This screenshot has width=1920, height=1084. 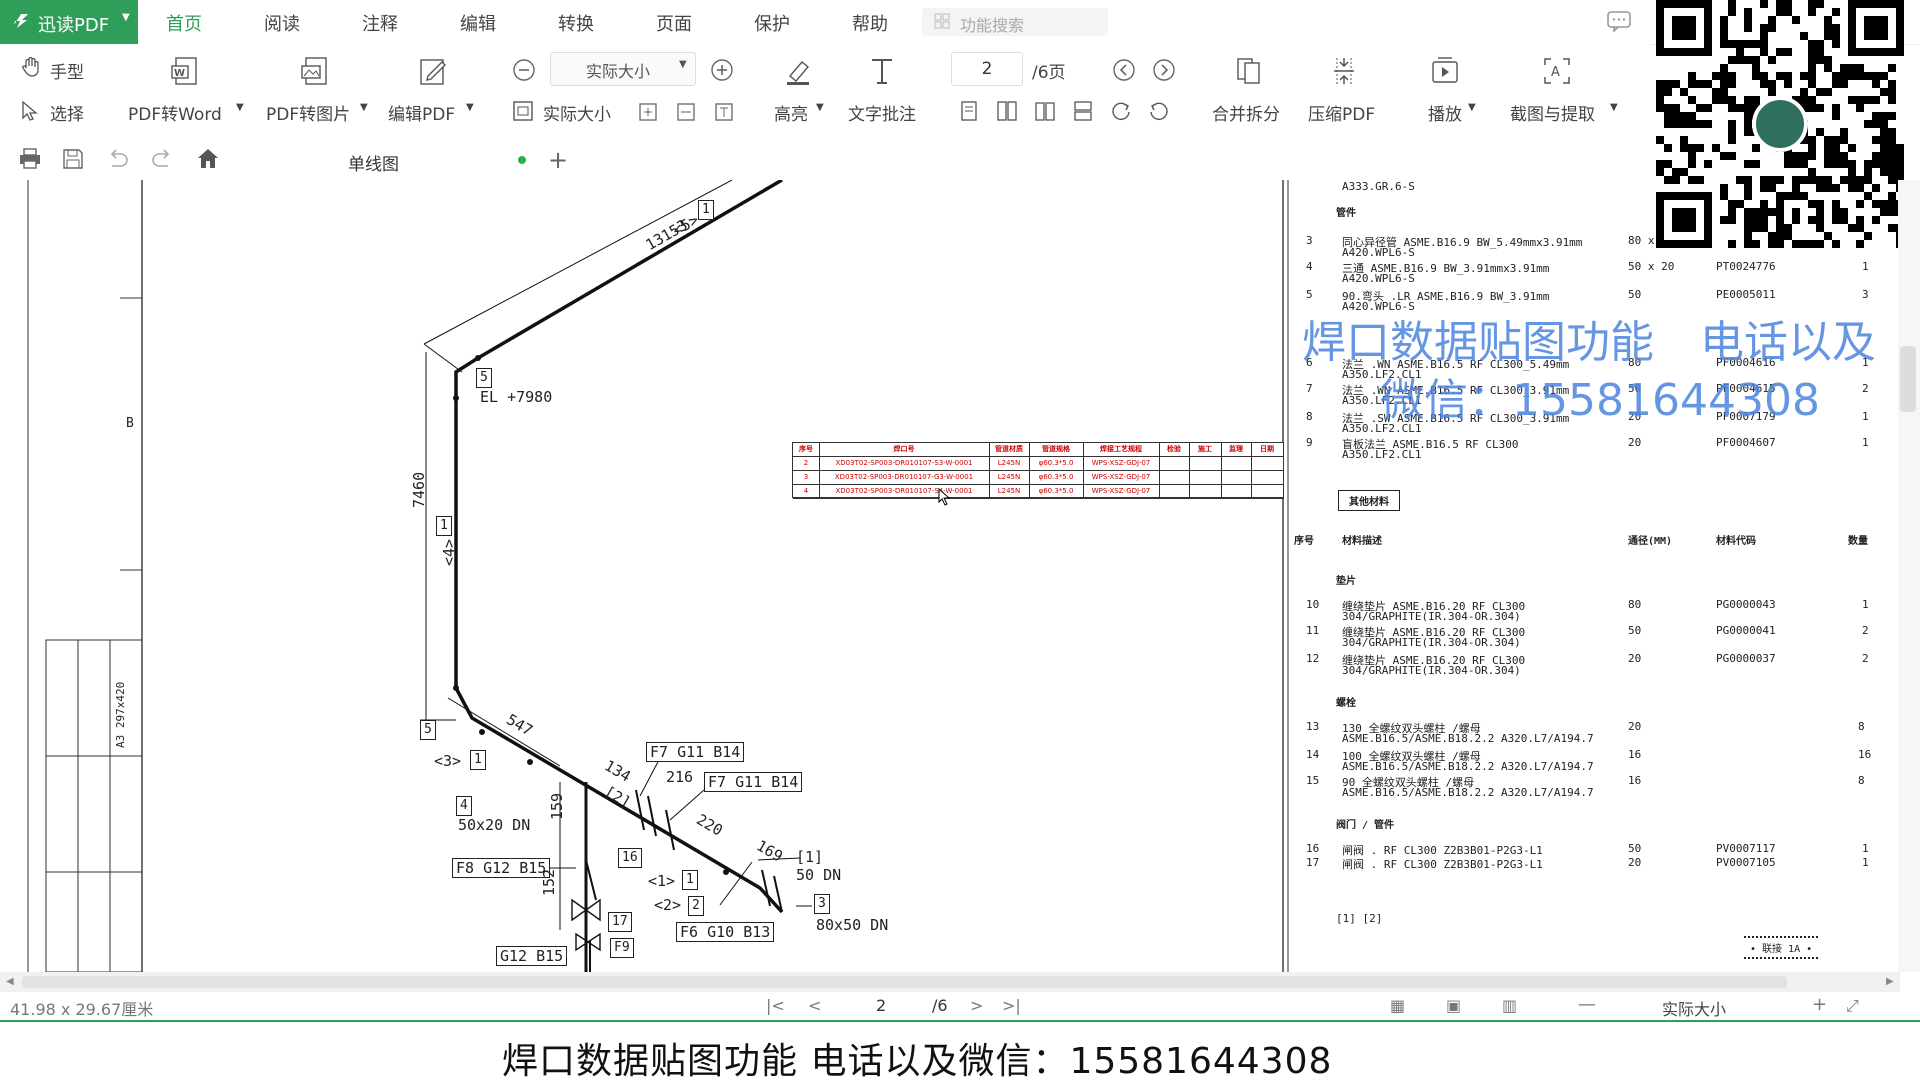 What do you see at coordinates (969, 111) in the screenshot?
I see `single-page-icon` at bounding box center [969, 111].